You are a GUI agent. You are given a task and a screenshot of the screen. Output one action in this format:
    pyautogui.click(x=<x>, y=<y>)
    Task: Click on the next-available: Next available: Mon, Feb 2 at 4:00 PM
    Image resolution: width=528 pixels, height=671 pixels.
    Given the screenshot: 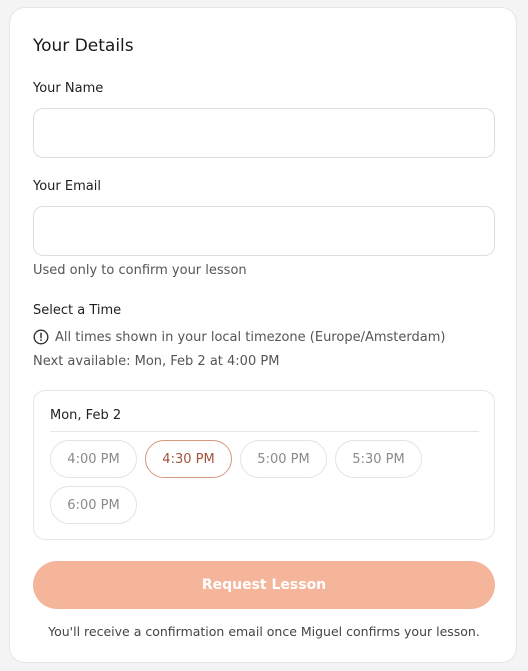 What is the action you would take?
    pyautogui.click(x=156, y=361)
    